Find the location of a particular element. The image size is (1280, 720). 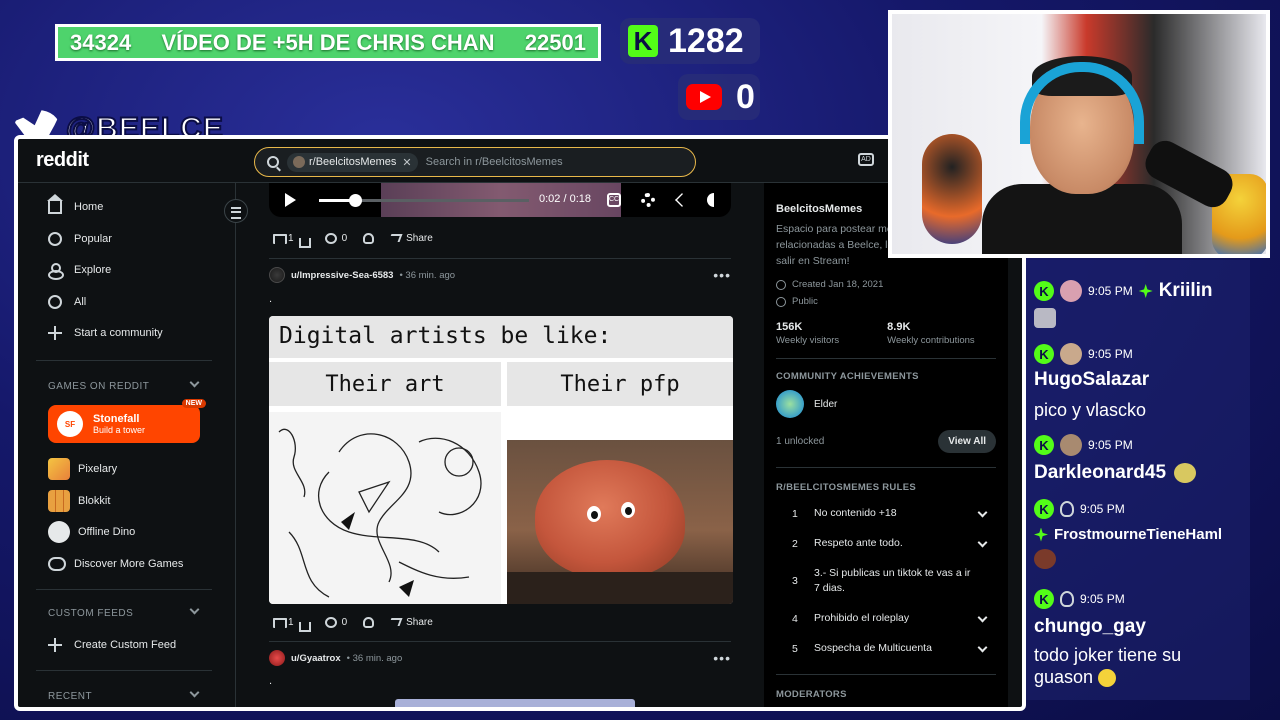

seek-bar is located at coordinates (424, 200).